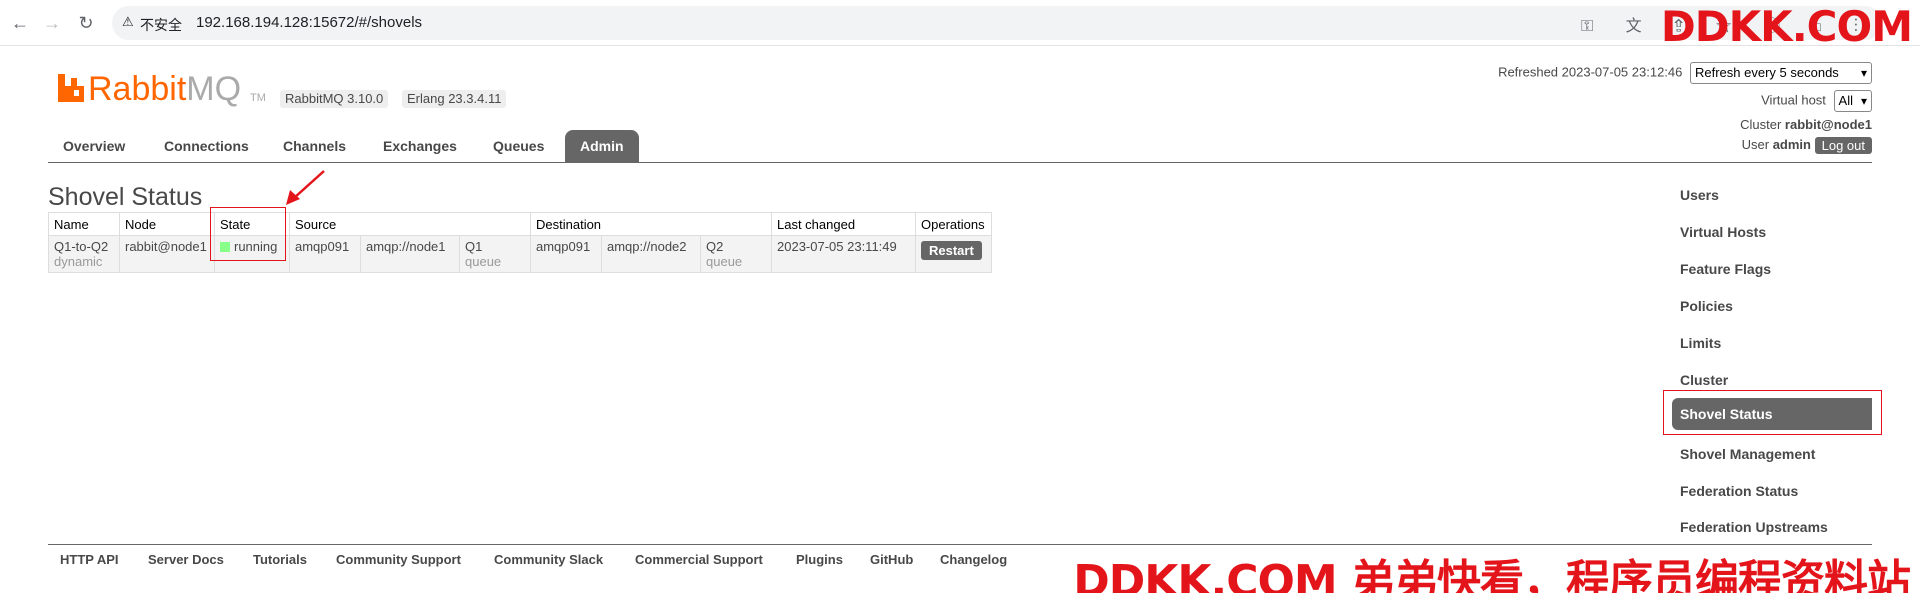 The height and width of the screenshot is (593, 1920). Describe the element at coordinates (1772, 269) in the screenshot. I see `sidebar-item-feature-flags: Feature Flags` at that location.